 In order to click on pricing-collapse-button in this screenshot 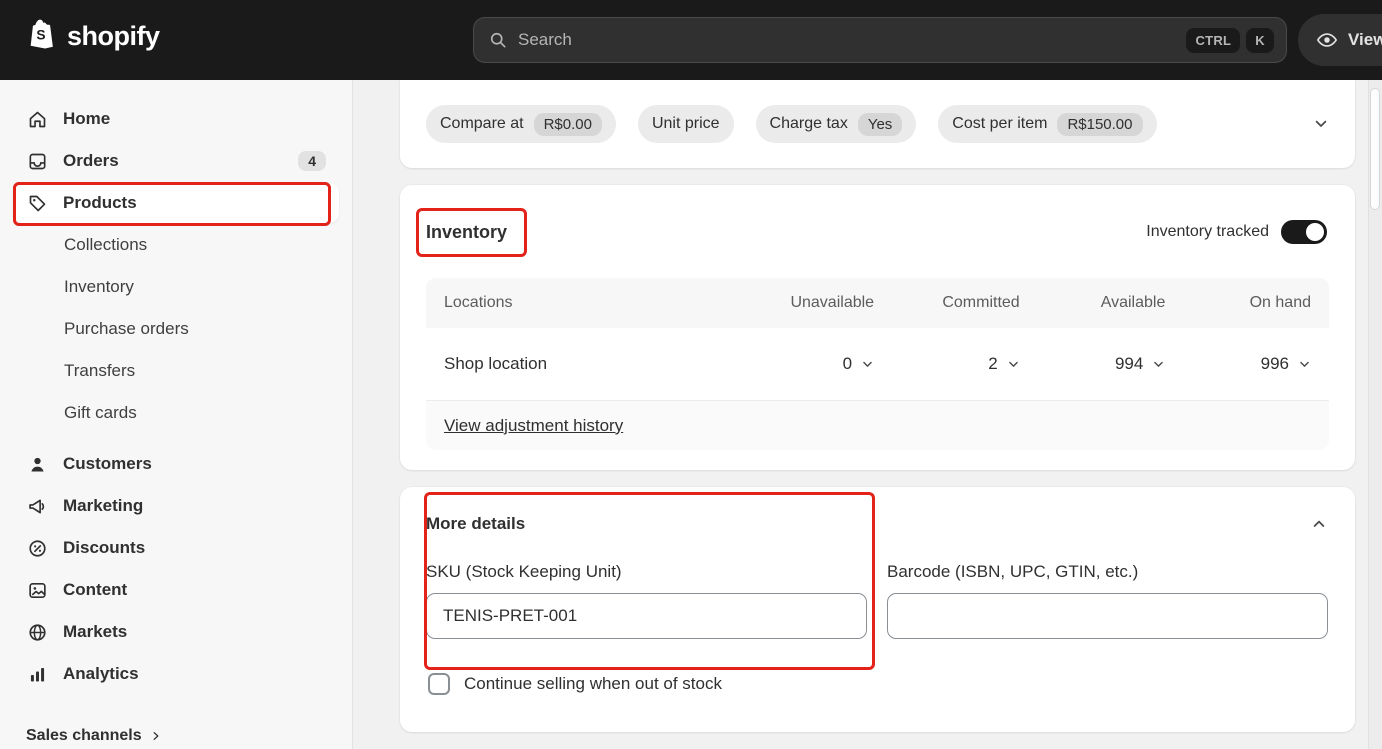, I will do `click(1321, 124)`.